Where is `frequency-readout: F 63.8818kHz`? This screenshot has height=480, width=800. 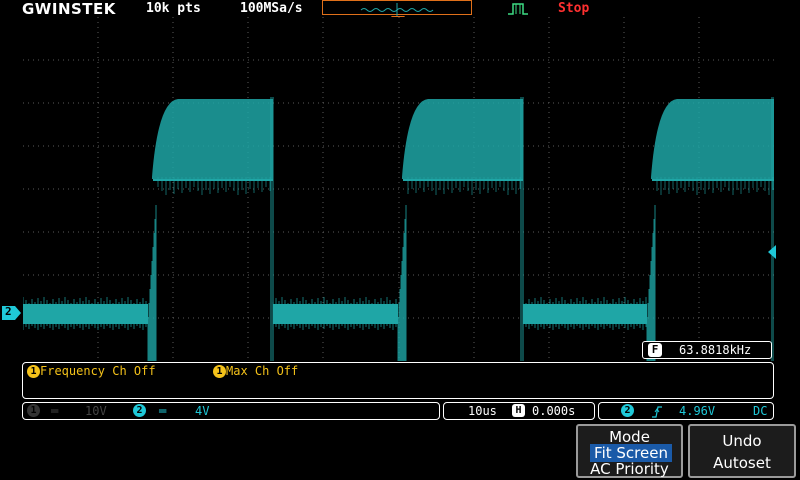
frequency-readout: F 63.8818kHz is located at coordinates (707, 350).